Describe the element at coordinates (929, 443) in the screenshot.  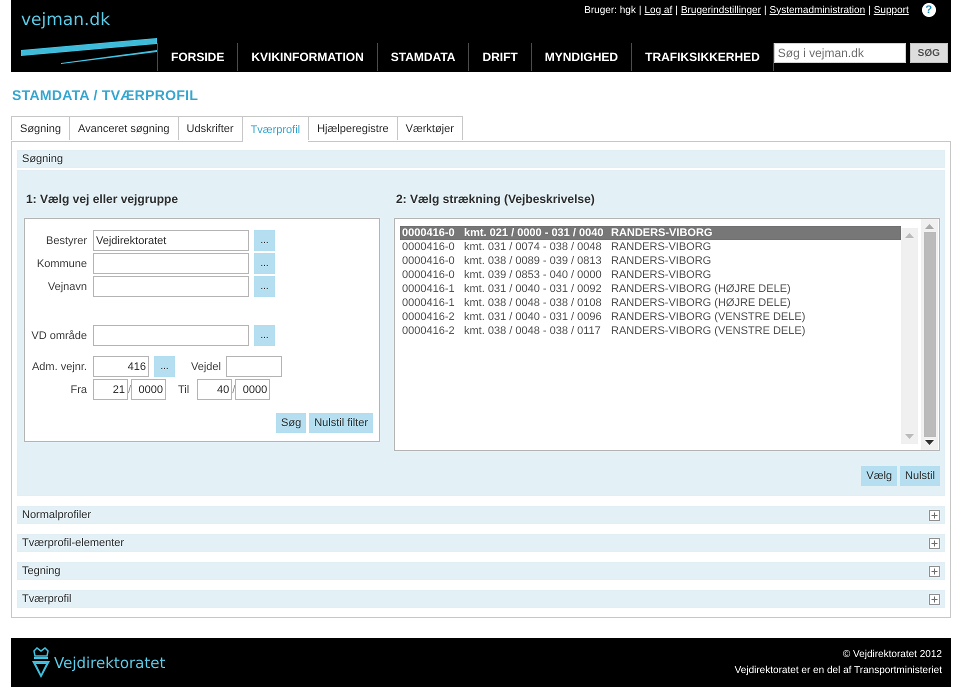
I see `scroll-down-icon` at that location.